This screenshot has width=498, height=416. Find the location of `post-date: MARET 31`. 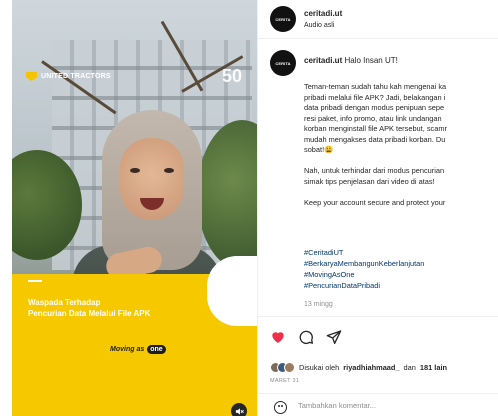

post-date: MARET 31 is located at coordinates (285, 381).